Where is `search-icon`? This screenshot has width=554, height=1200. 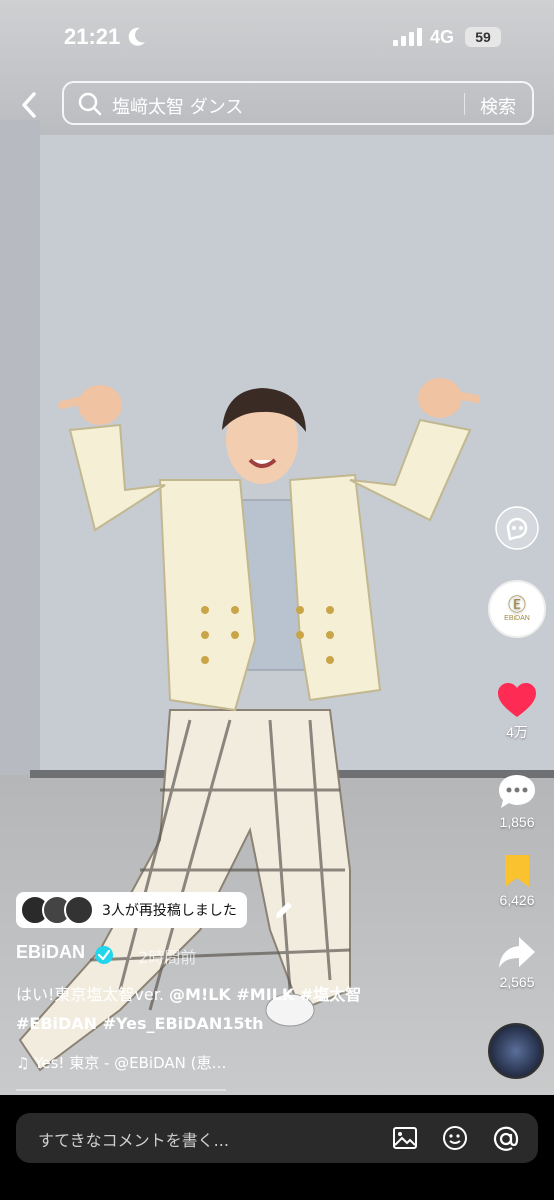
search-icon is located at coordinates (90, 104).